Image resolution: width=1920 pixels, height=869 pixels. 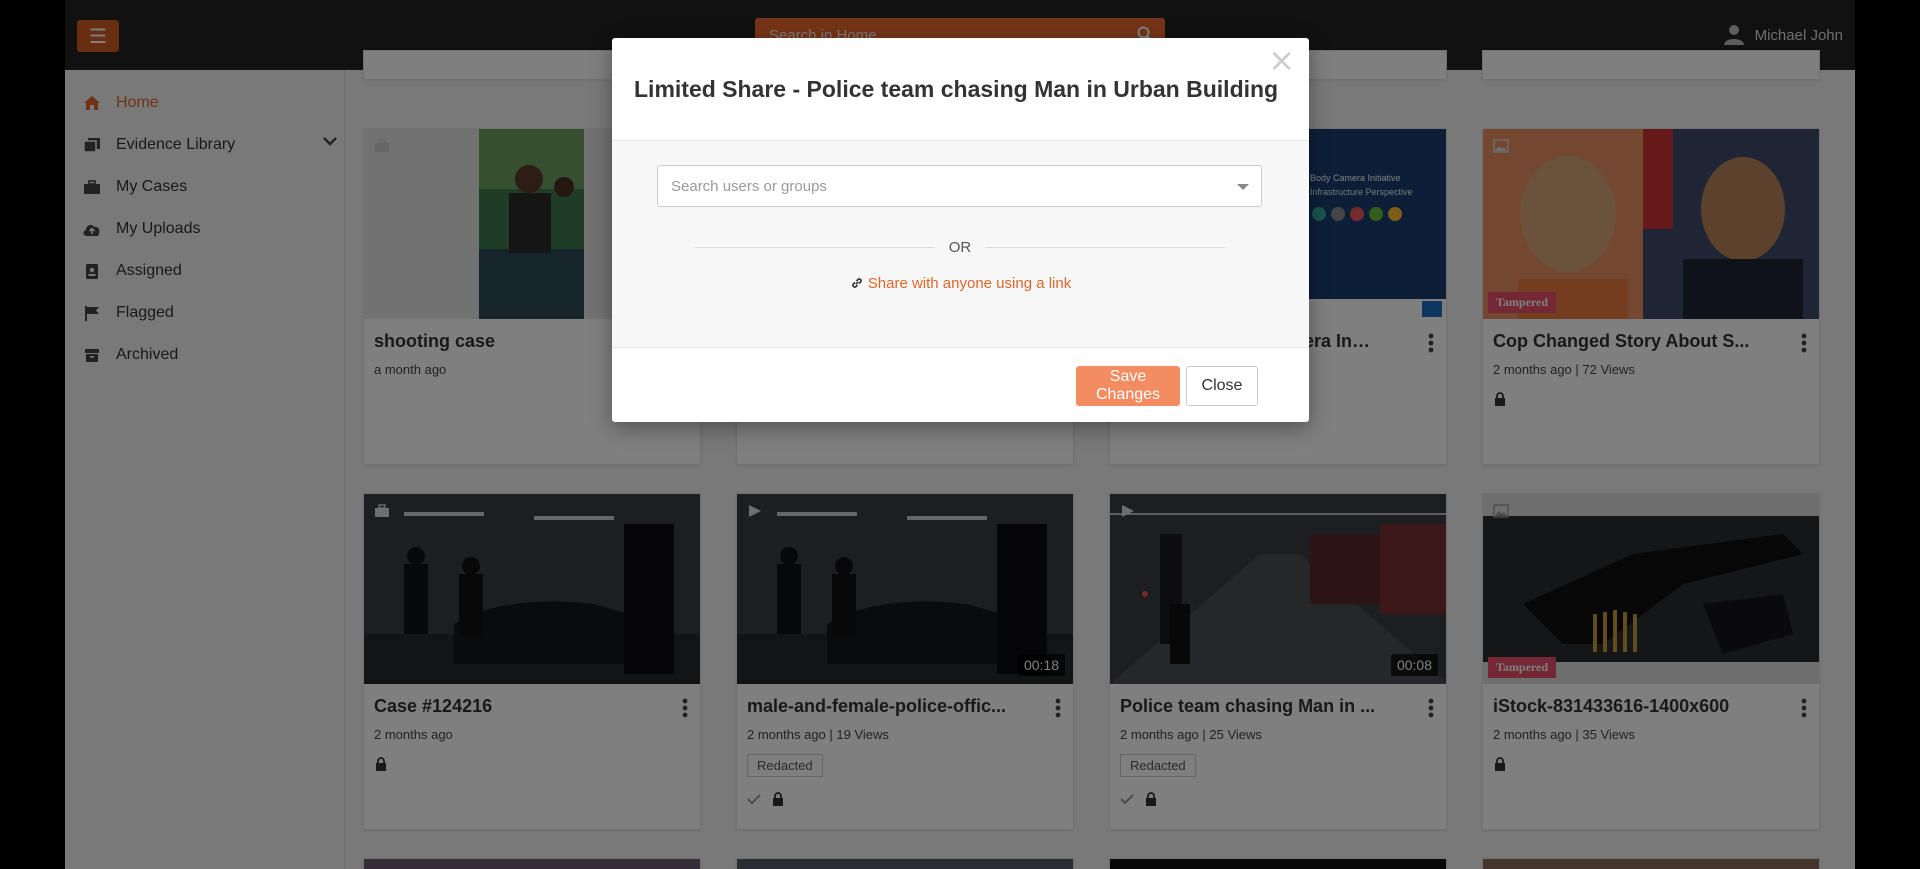 I want to click on user-group-select: Search users or groups, so click(x=959, y=186).